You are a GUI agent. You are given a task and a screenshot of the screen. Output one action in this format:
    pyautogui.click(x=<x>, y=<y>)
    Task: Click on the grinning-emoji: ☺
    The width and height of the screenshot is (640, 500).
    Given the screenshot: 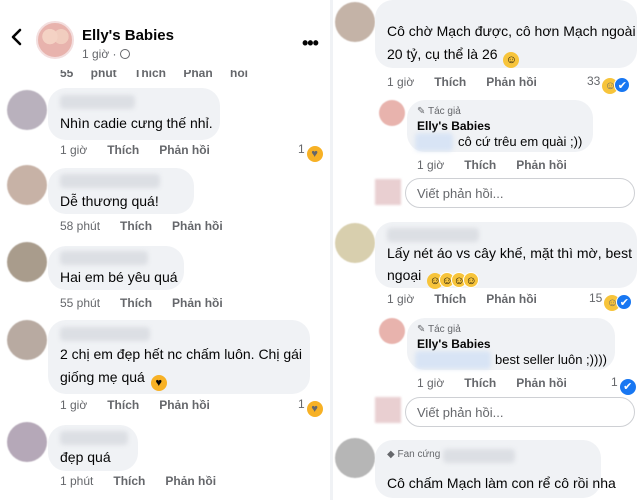 What is the action you would take?
    pyautogui.click(x=511, y=60)
    